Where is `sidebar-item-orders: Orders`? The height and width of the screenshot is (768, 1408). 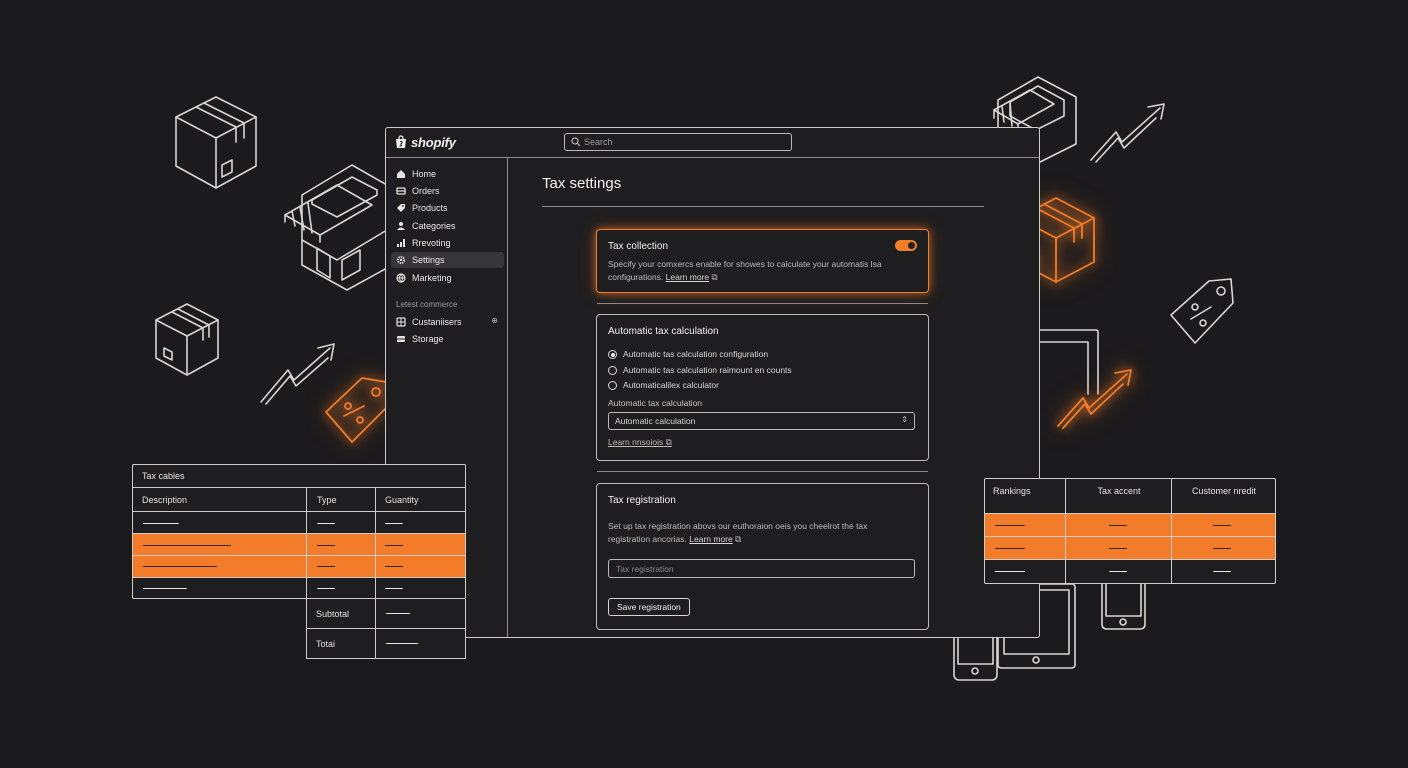 sidebar-item-orders: Orders is located at coordinates (447, 191).